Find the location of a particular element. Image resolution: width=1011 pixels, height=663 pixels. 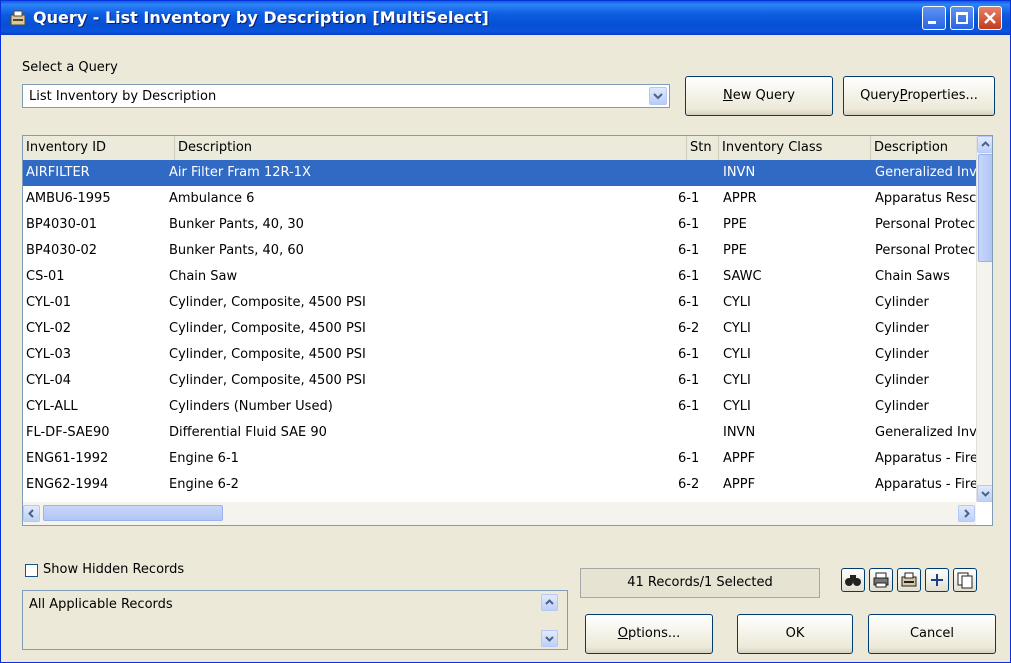

column-header-description: Description is located at coordinates (431, 148).